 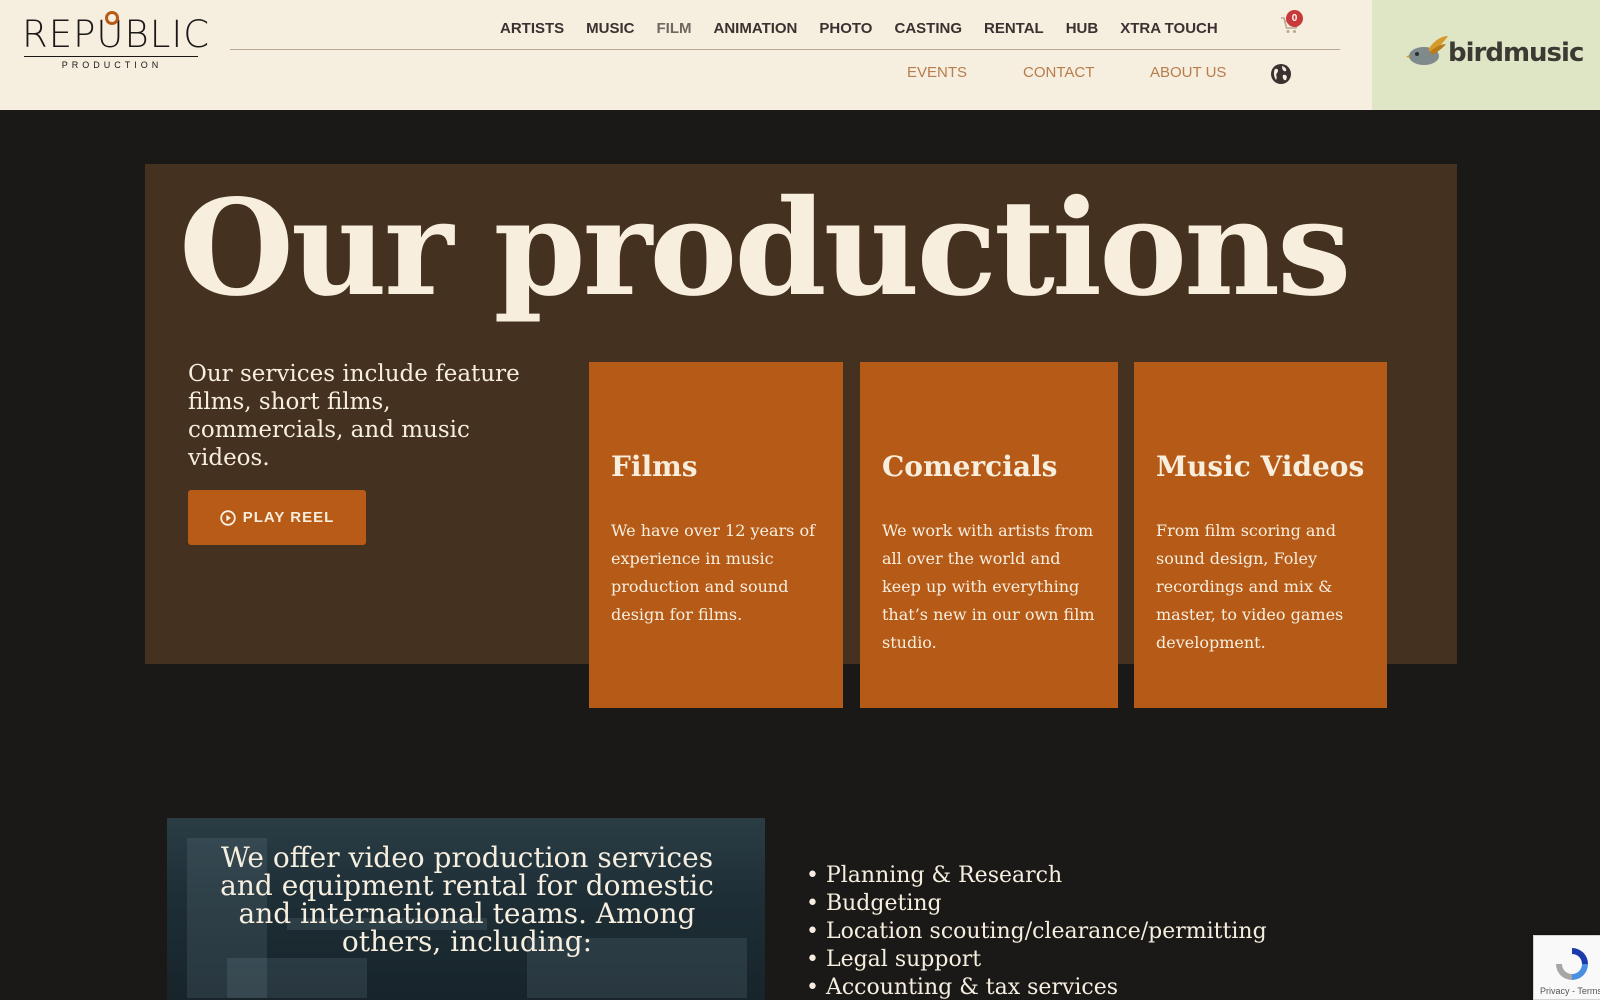 What do you see at coordinates (610, 29) in the screenshot?
I see `nav-music: MUSIC` at bounding box center [610, 29].